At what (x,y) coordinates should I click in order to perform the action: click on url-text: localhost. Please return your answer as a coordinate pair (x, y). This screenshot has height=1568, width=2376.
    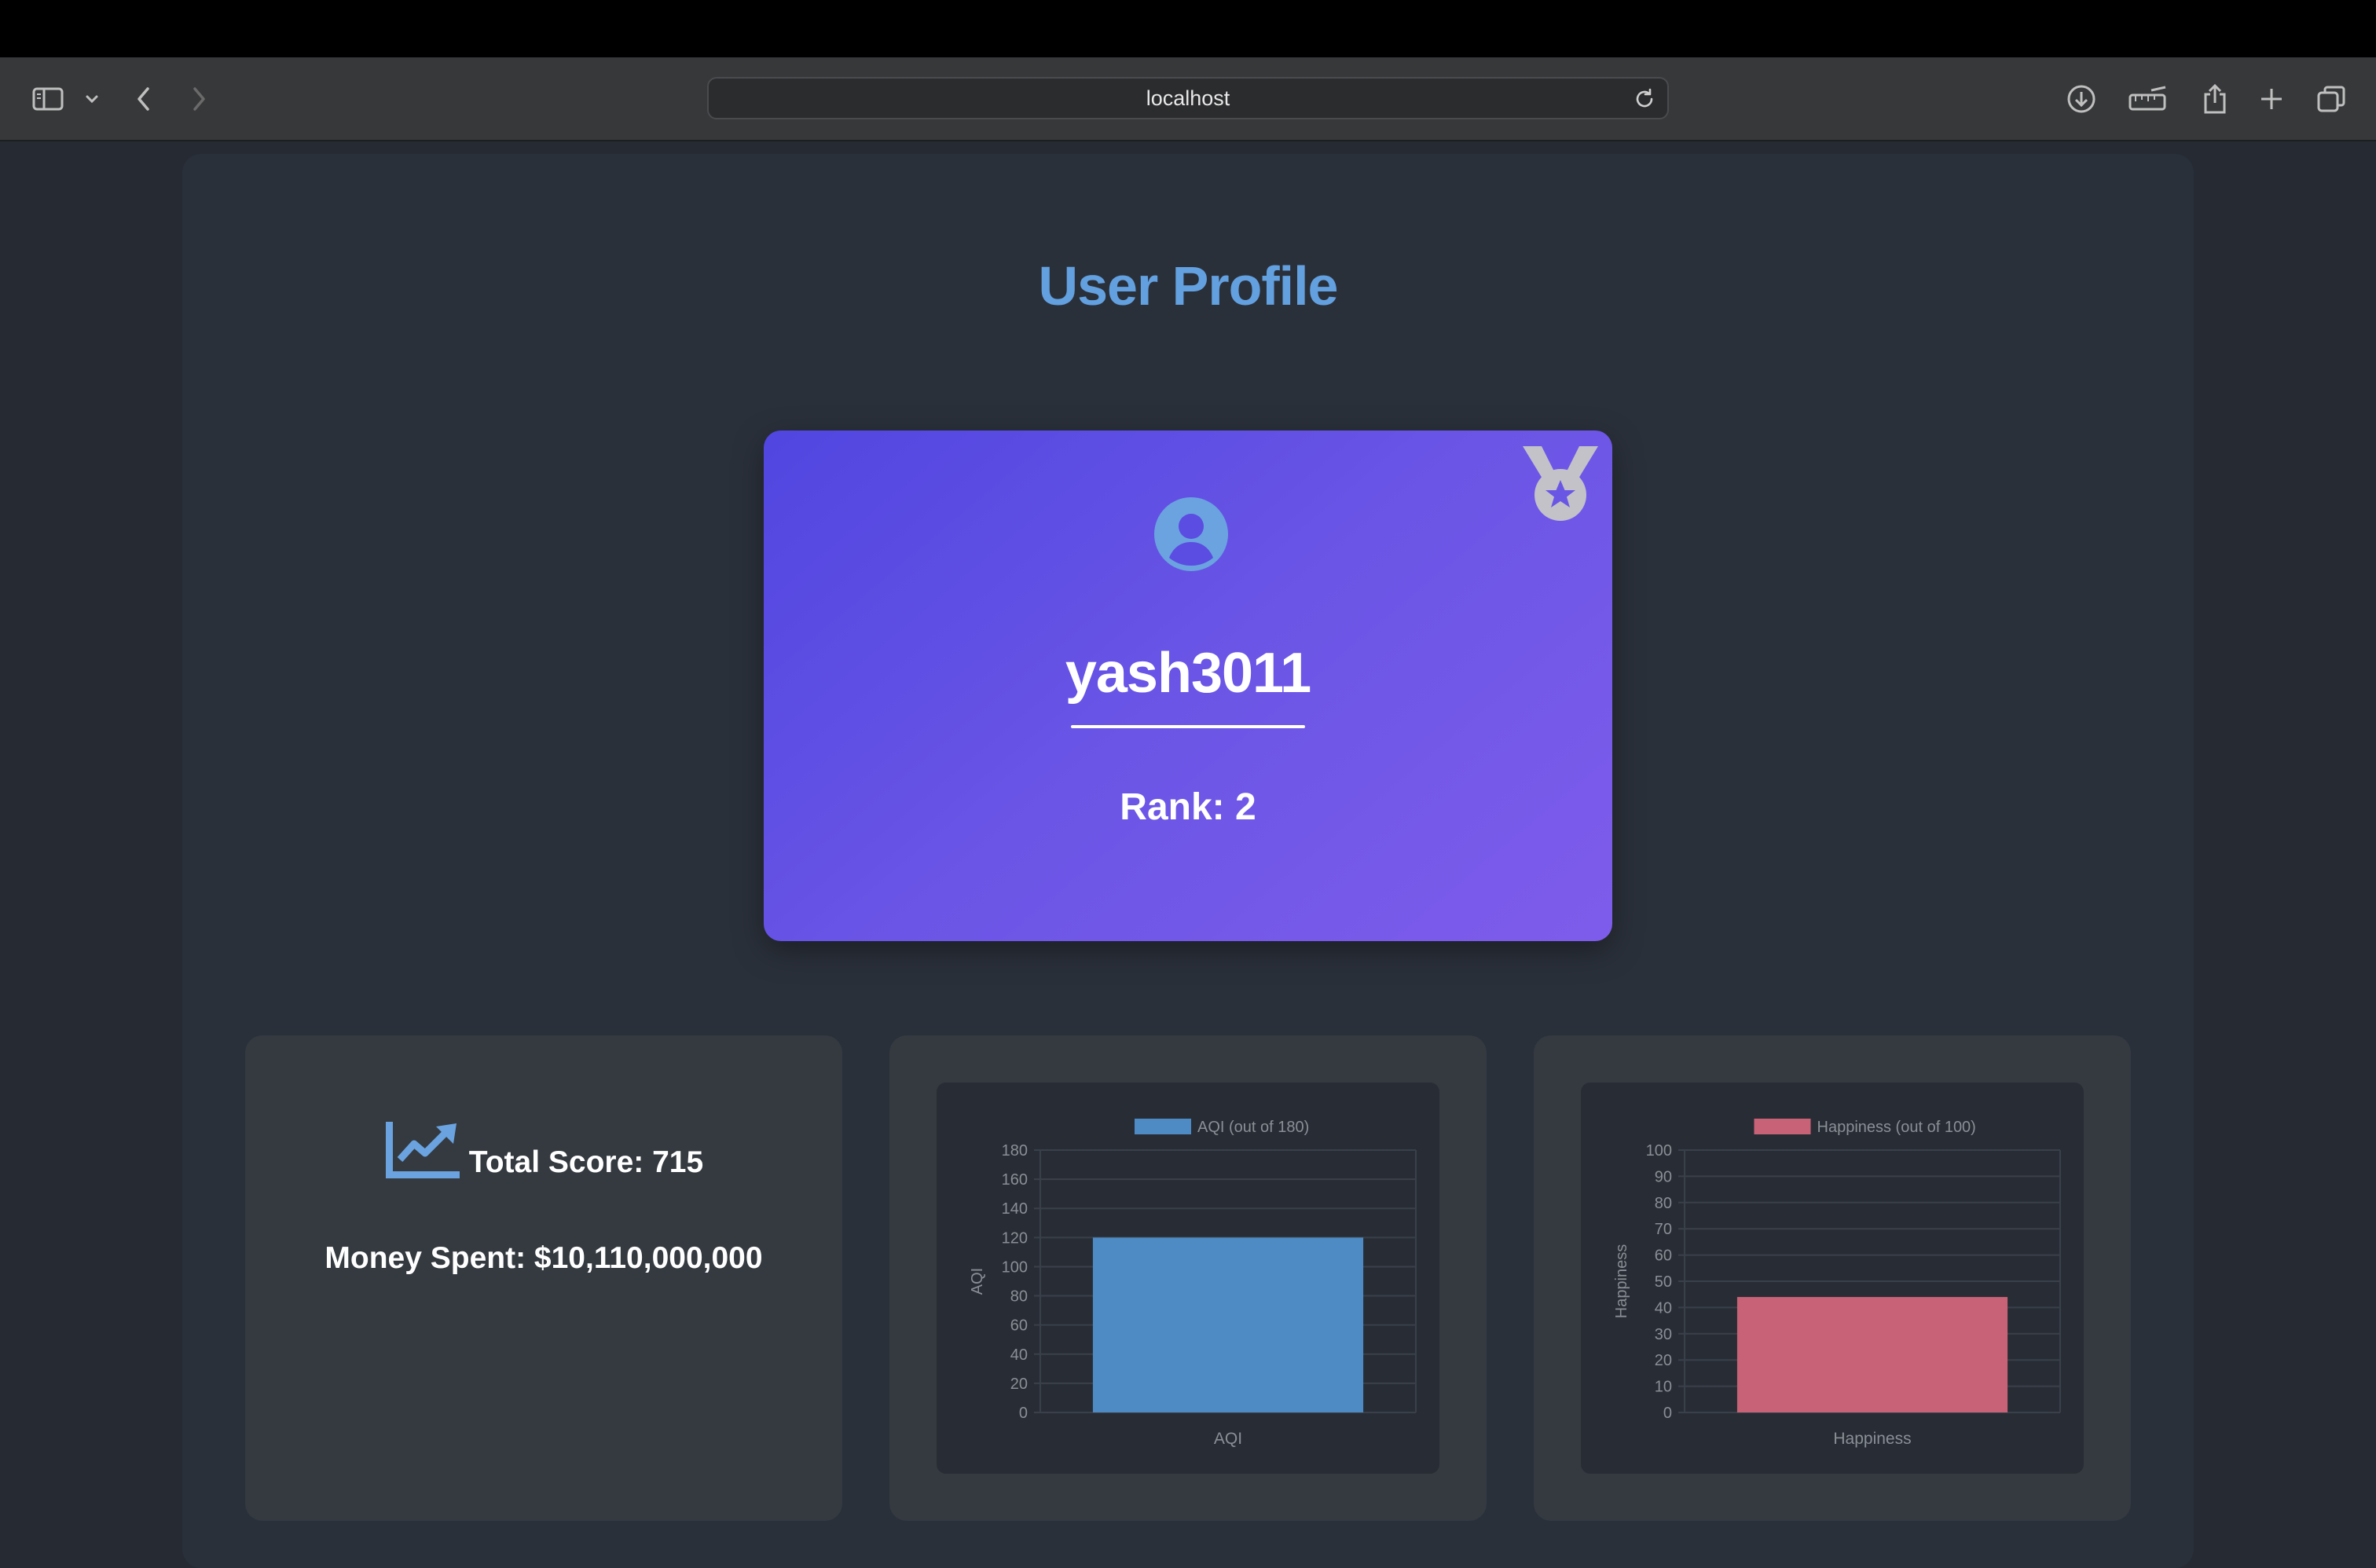
    Looking at the image, I should click on (1188, 98).